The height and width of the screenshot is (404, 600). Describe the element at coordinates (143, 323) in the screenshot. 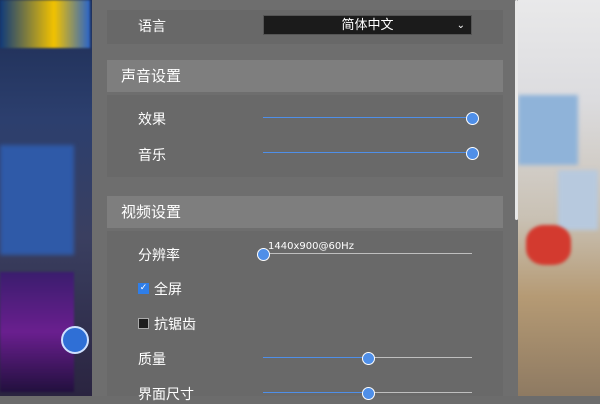

I see `antialias-checkbox` at that location.